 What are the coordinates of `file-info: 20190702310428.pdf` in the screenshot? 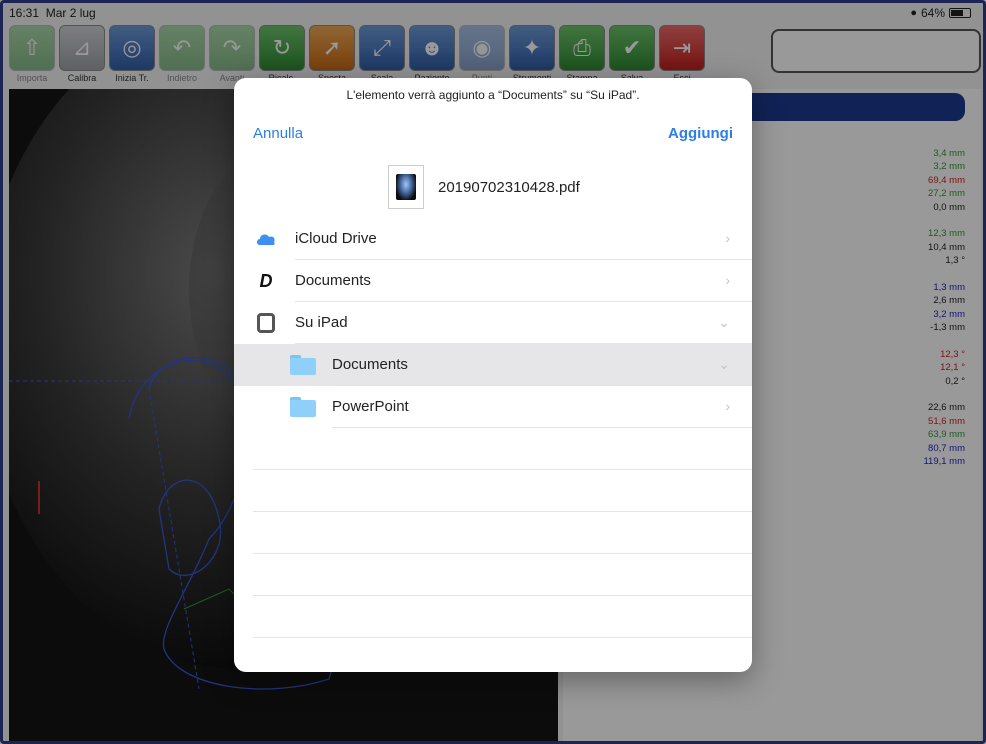 It's located at (484, 187).